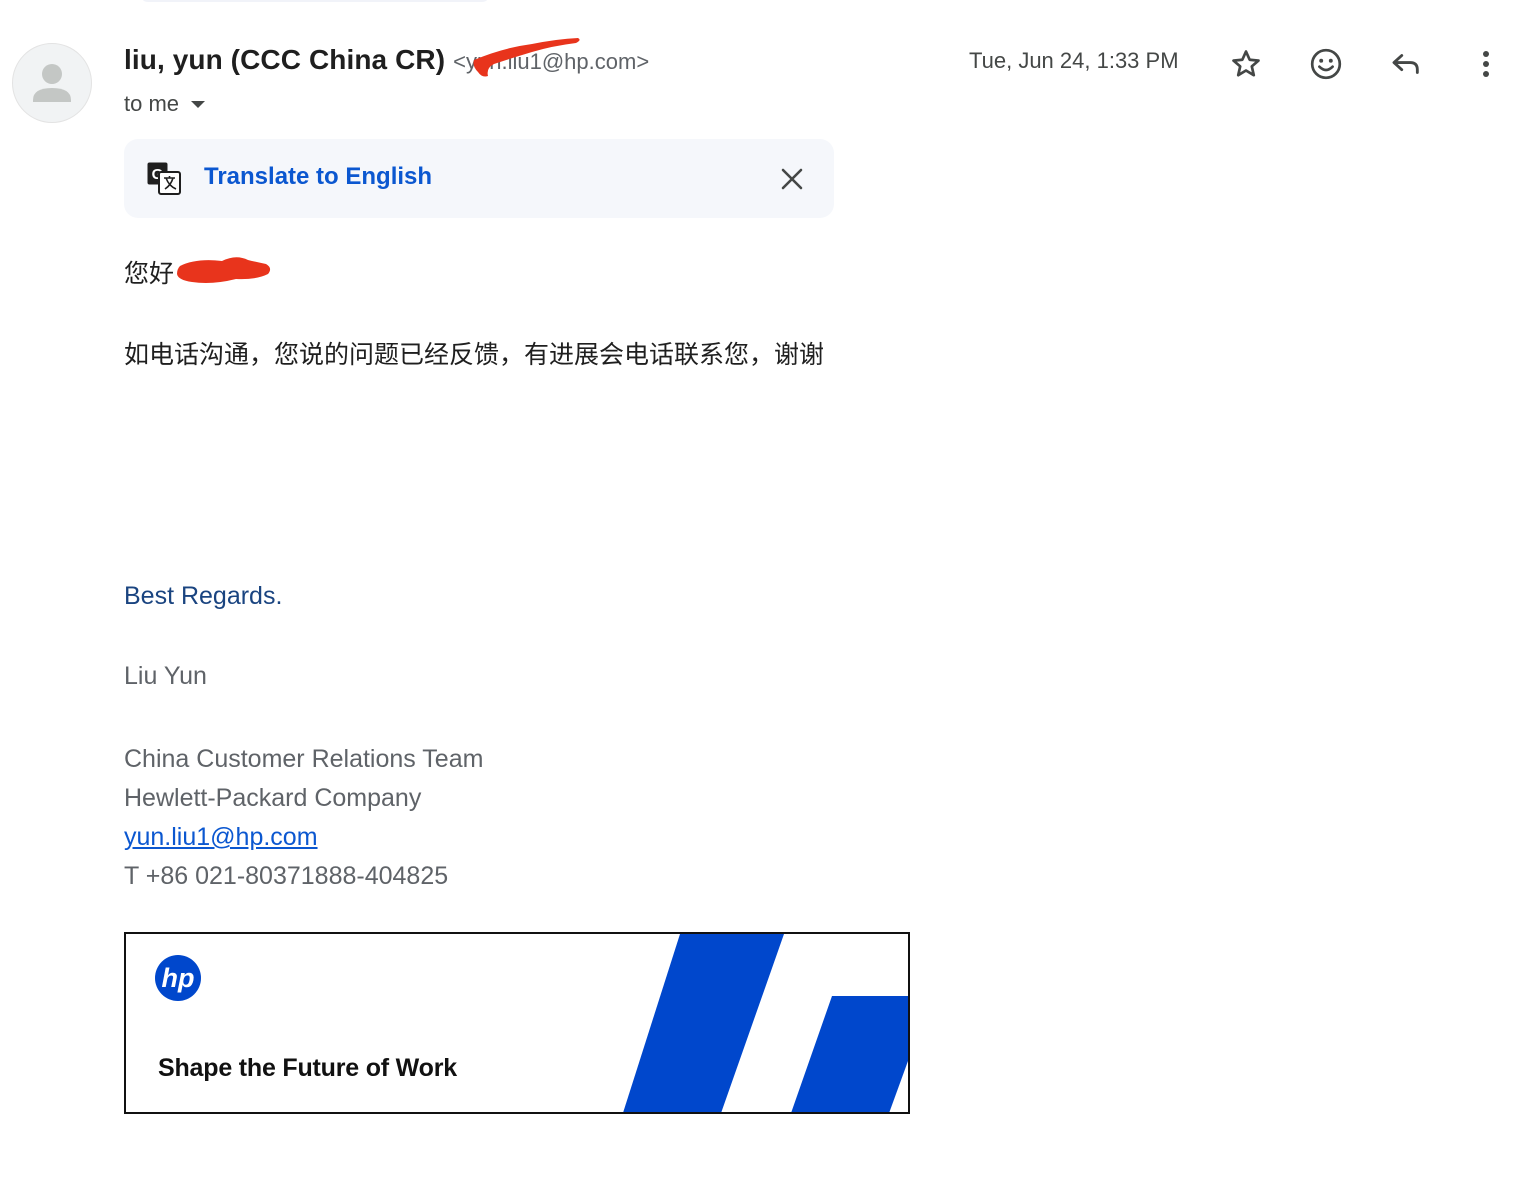  Describe the element at coordinates (1074, 60) in the screenshot. I see `message-date: Tue, Jun 24, 1:33 PM` at that location.